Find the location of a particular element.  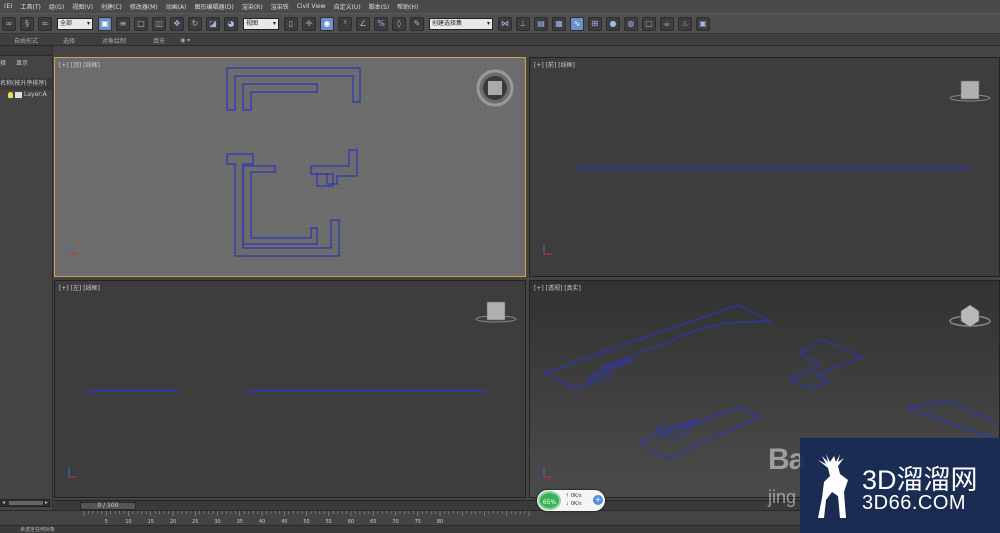

front-viewport-graphics is located at coordinates (767, 167).